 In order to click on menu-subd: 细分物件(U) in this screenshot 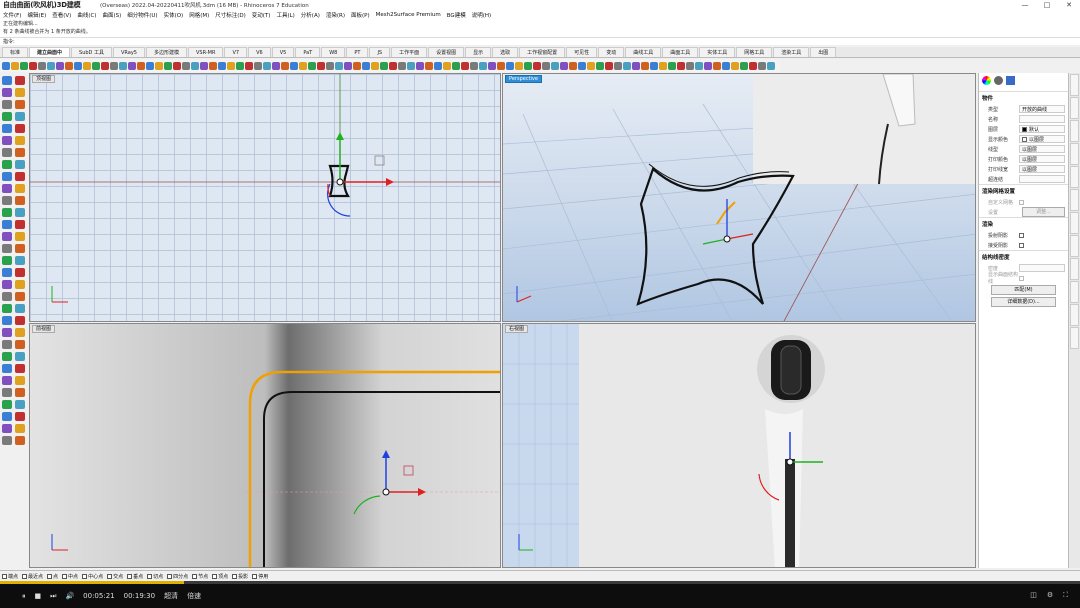, I will do `click(142, 15)`.